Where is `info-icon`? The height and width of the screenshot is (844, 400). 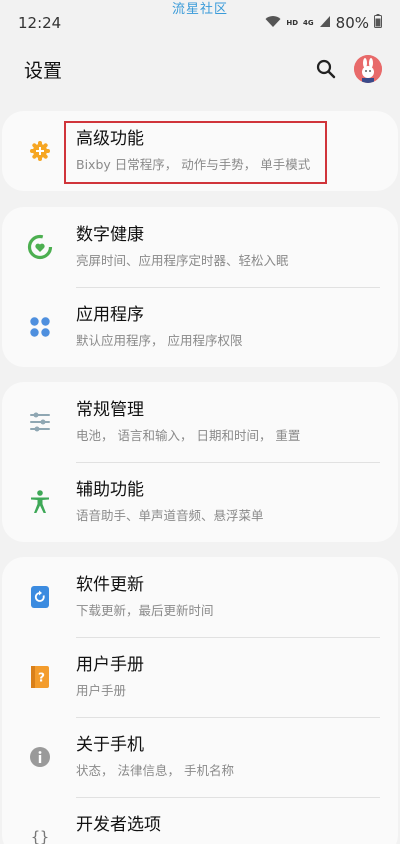 info-icon is located at coordinates (40, 757).